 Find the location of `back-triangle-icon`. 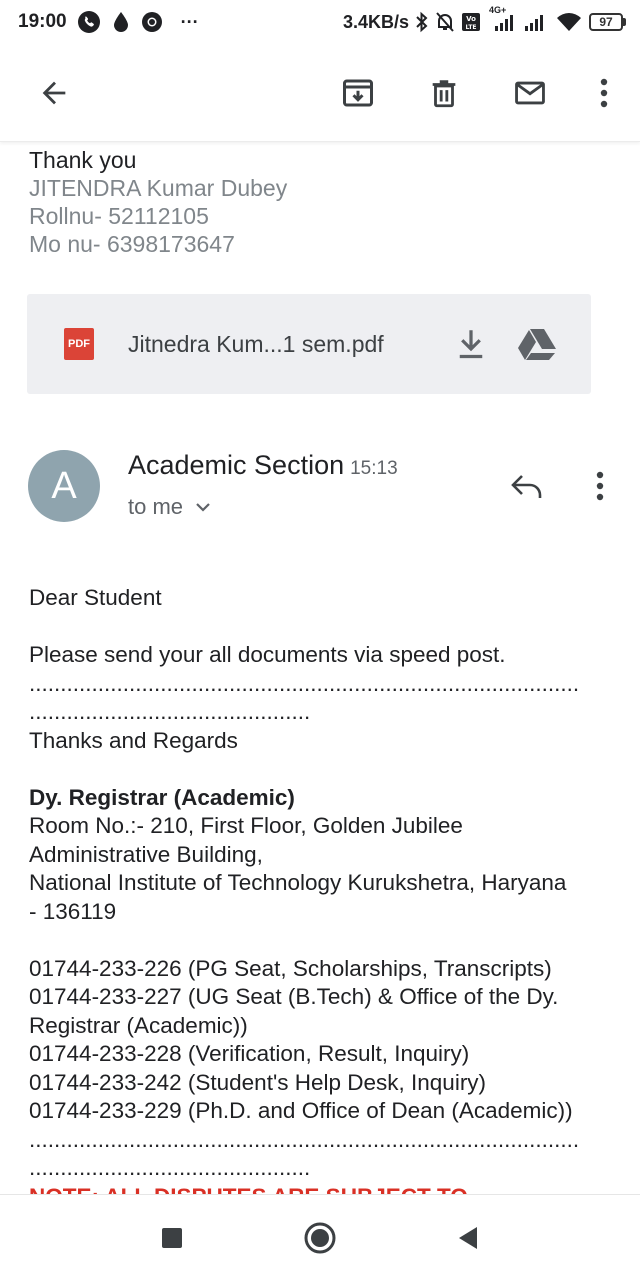

back-triangle-icon is located at coordinates (468, 1237).